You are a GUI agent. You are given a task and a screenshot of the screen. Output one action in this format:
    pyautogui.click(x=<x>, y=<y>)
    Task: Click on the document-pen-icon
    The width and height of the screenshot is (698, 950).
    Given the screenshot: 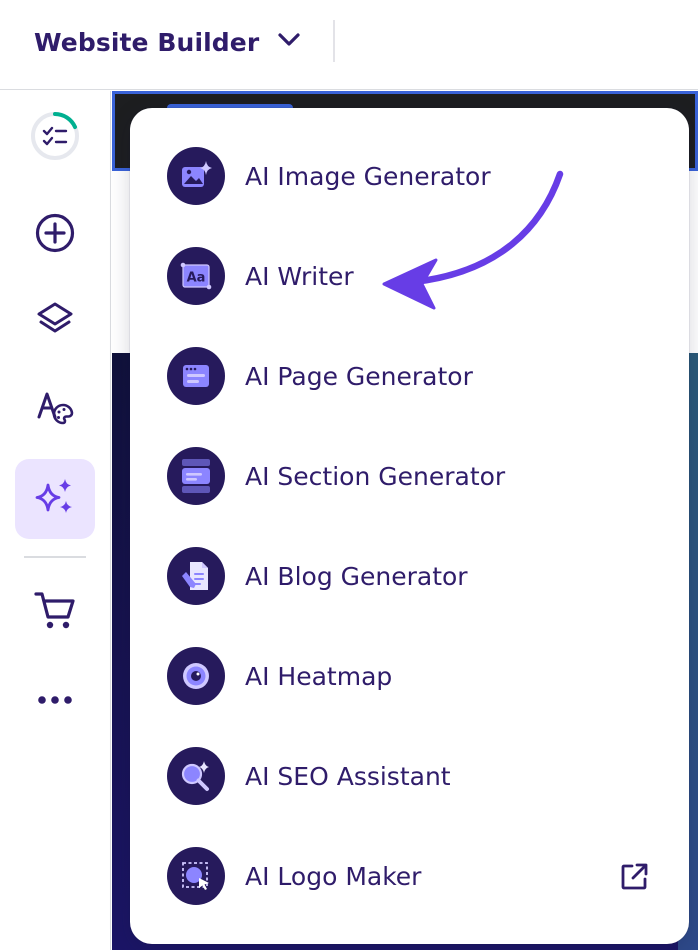 What is the action you would take?
    pyautogui.click(x=196, y=576)
    